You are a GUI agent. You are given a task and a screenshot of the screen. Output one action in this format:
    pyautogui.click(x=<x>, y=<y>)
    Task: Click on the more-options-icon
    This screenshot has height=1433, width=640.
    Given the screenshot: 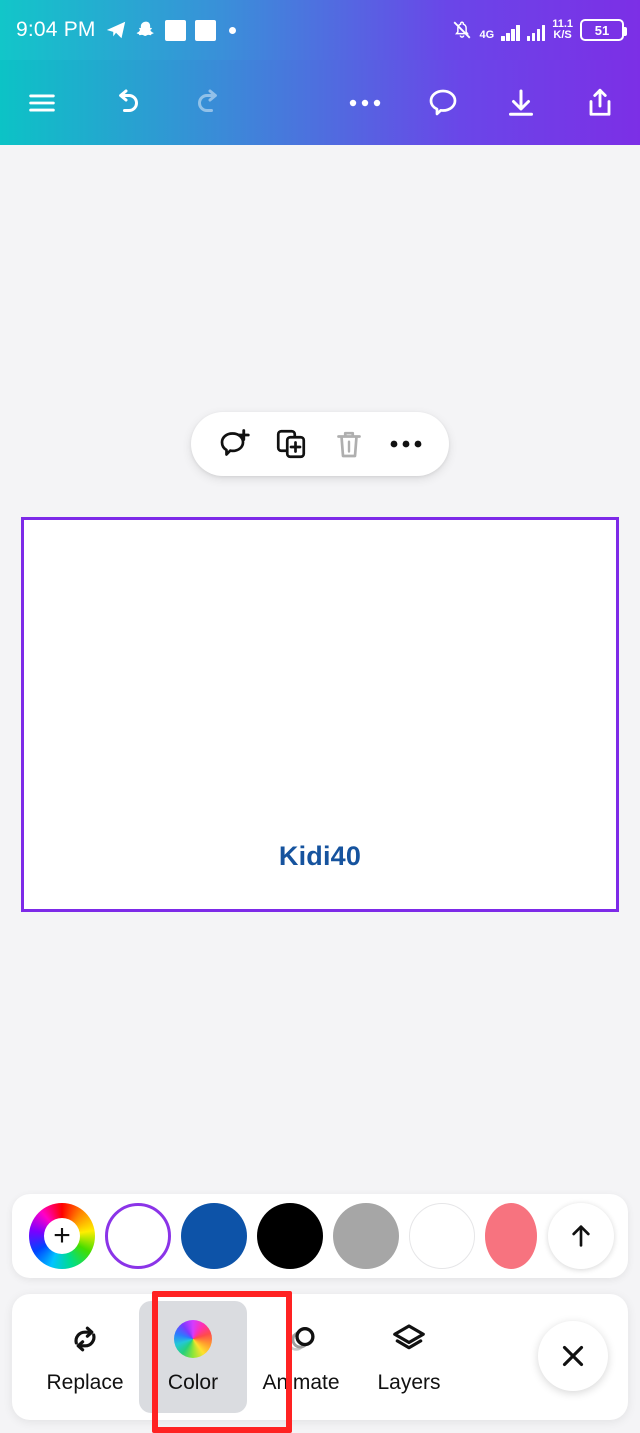 What is the action you would take?
    pyautogui.click(x=365, y=102)
    